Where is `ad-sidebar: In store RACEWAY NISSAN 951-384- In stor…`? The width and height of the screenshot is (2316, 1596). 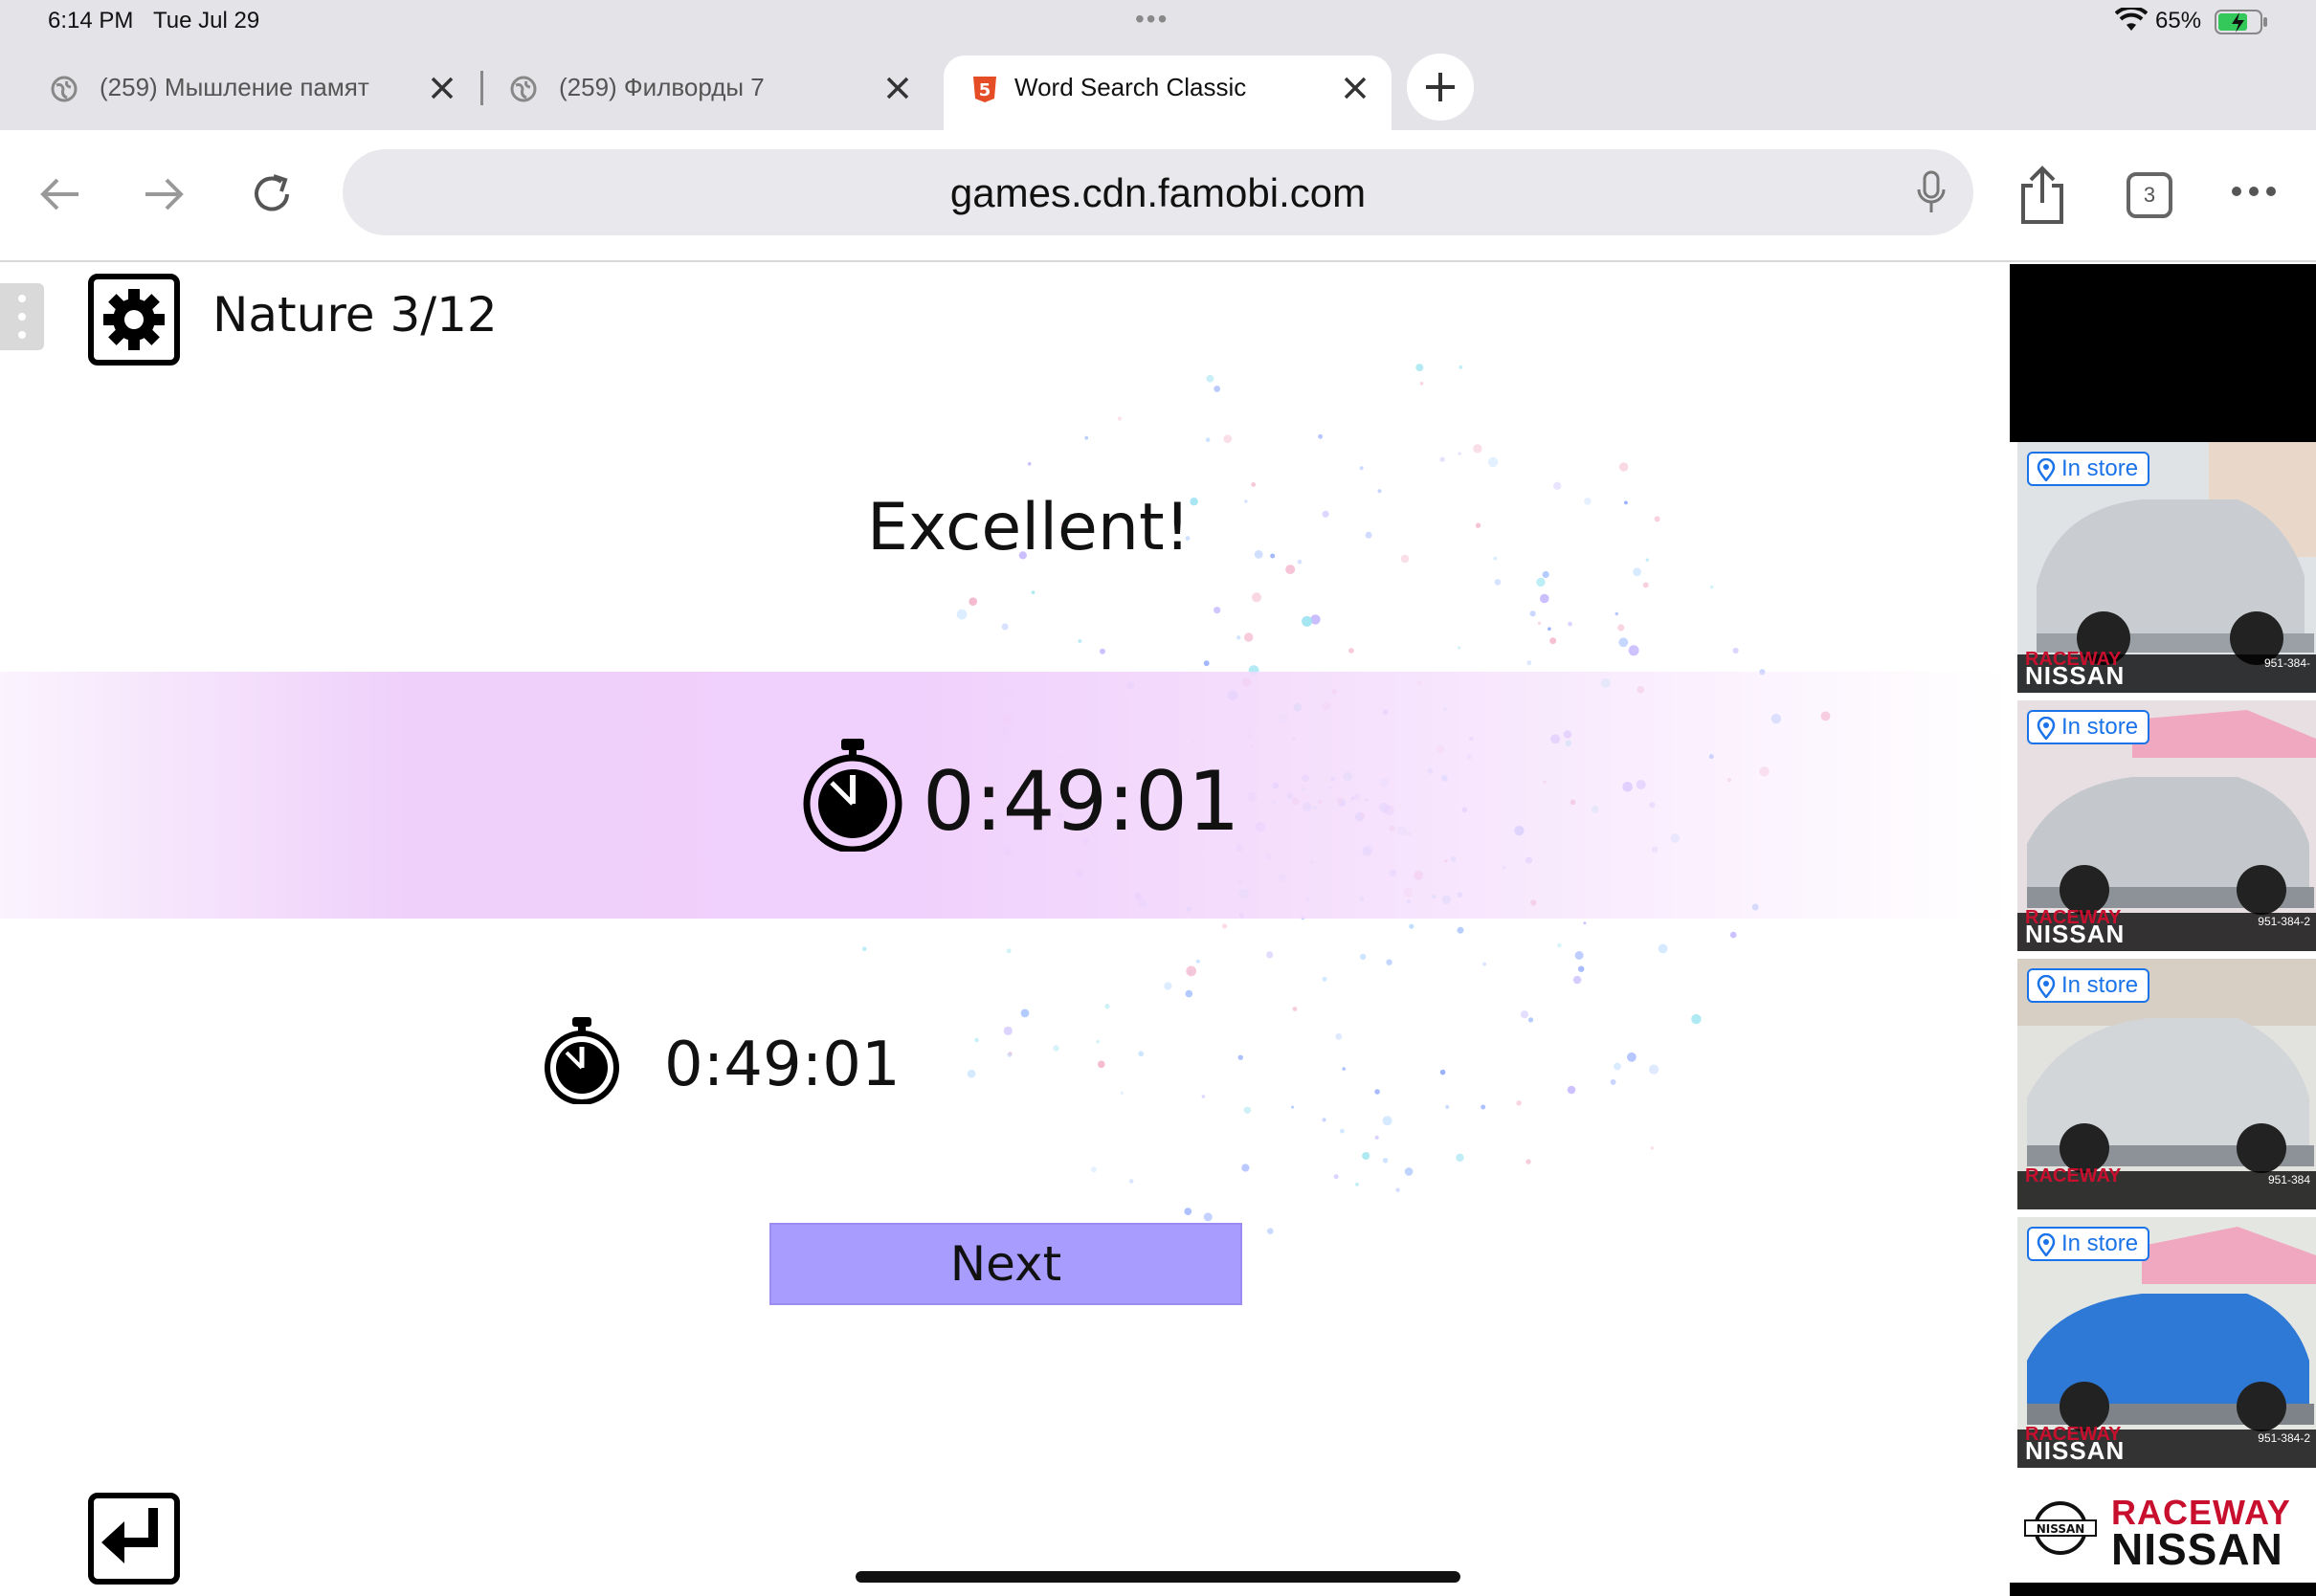
ad-sidebar: In store RACEWAY NISSAN 951-384- In stor… is located at coordinates (2163, 930).